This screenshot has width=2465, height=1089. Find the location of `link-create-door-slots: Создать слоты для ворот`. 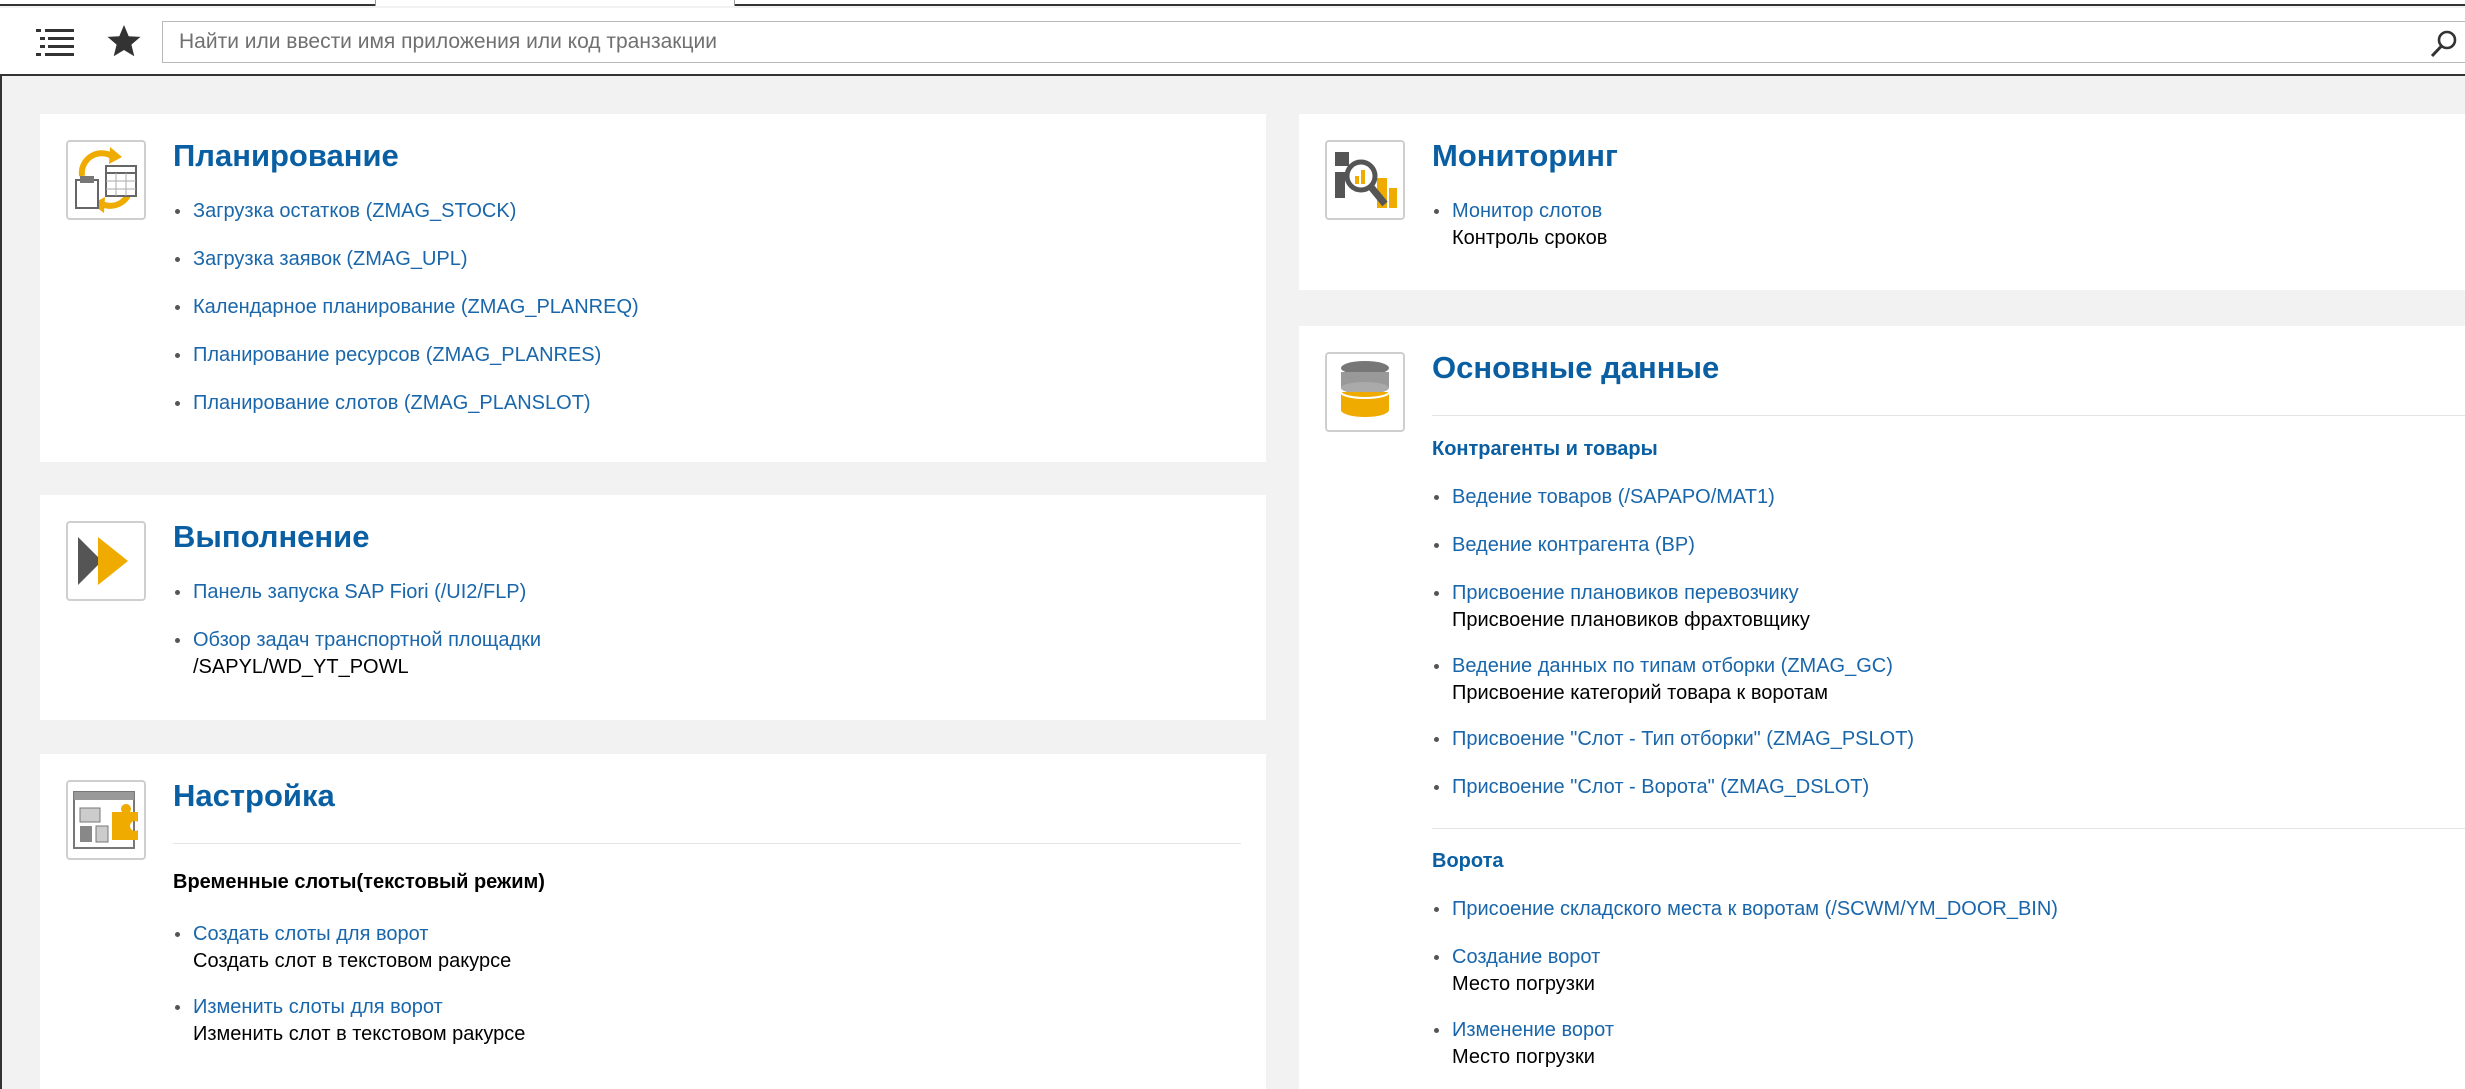

link-create-door-slots: Создать слоты для ворот is located at coordinates (310, 934).